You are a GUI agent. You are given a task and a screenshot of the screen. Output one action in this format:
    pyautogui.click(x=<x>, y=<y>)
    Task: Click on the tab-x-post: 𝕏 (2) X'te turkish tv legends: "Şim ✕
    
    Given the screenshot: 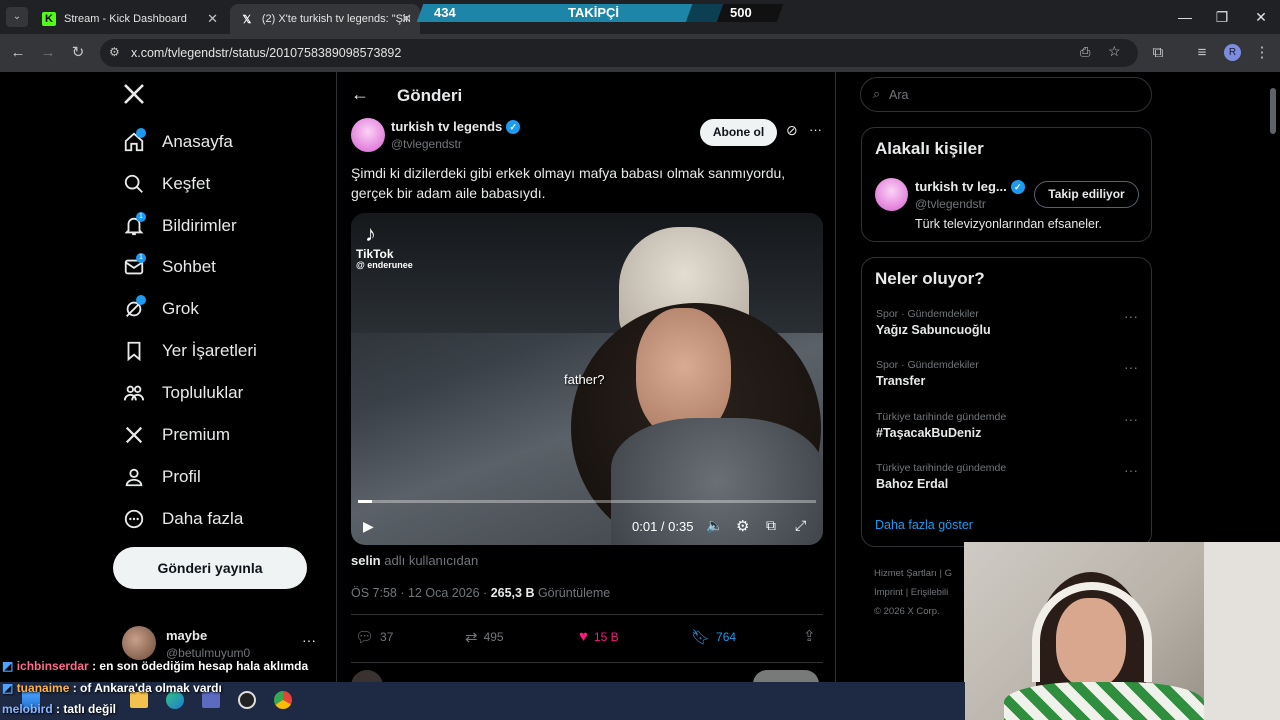 What is the action you would take?
    pyautogui.click(x=325, y=19)
    